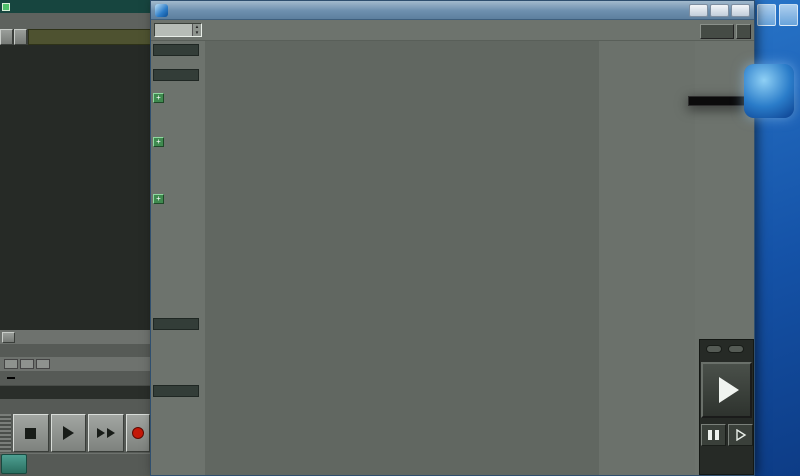 Image resolution: width=800 pixels, height=476 pixels. What do you see at coordinates (76, 6) in the screenshot?
I see `daw-titlebar` at bounding box center [76, 6].